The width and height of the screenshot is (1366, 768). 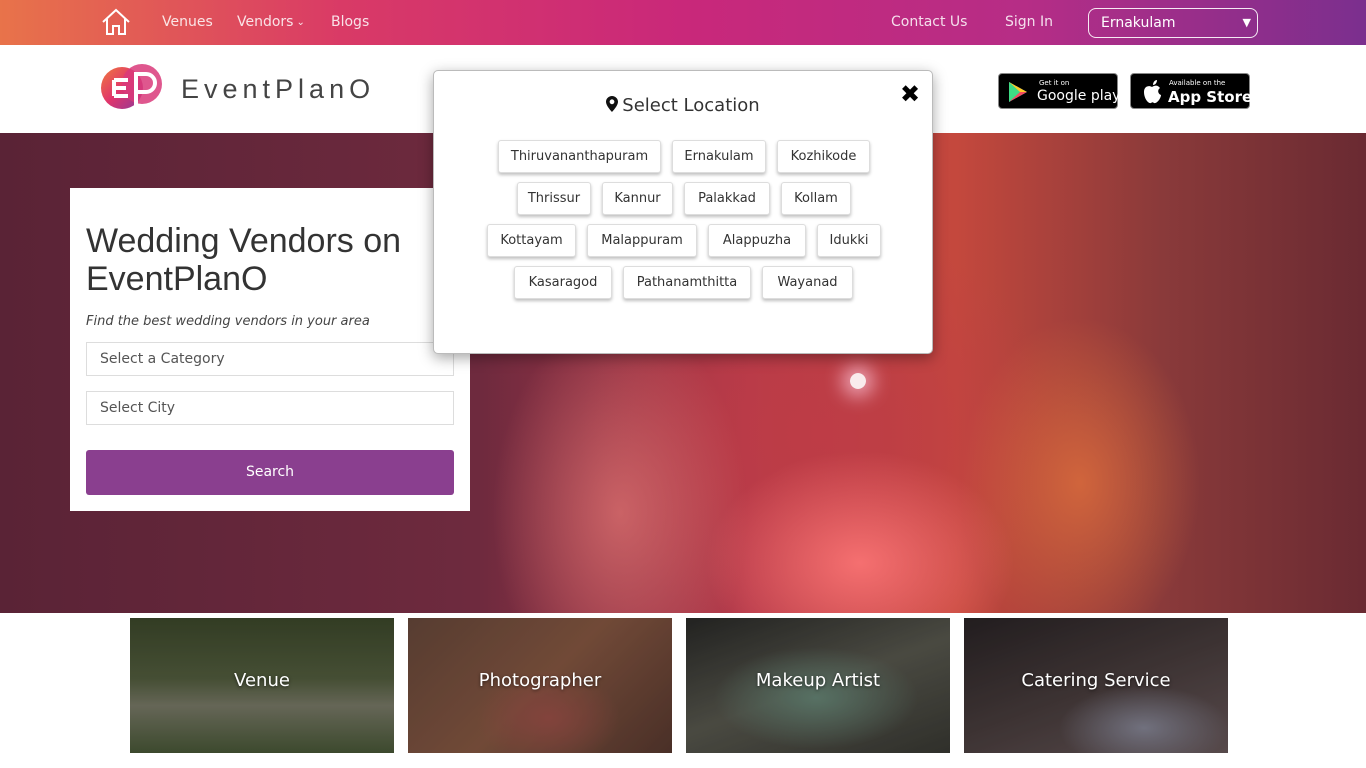 I want to click on modal-title: Select Location, so click(x=683, y=105).